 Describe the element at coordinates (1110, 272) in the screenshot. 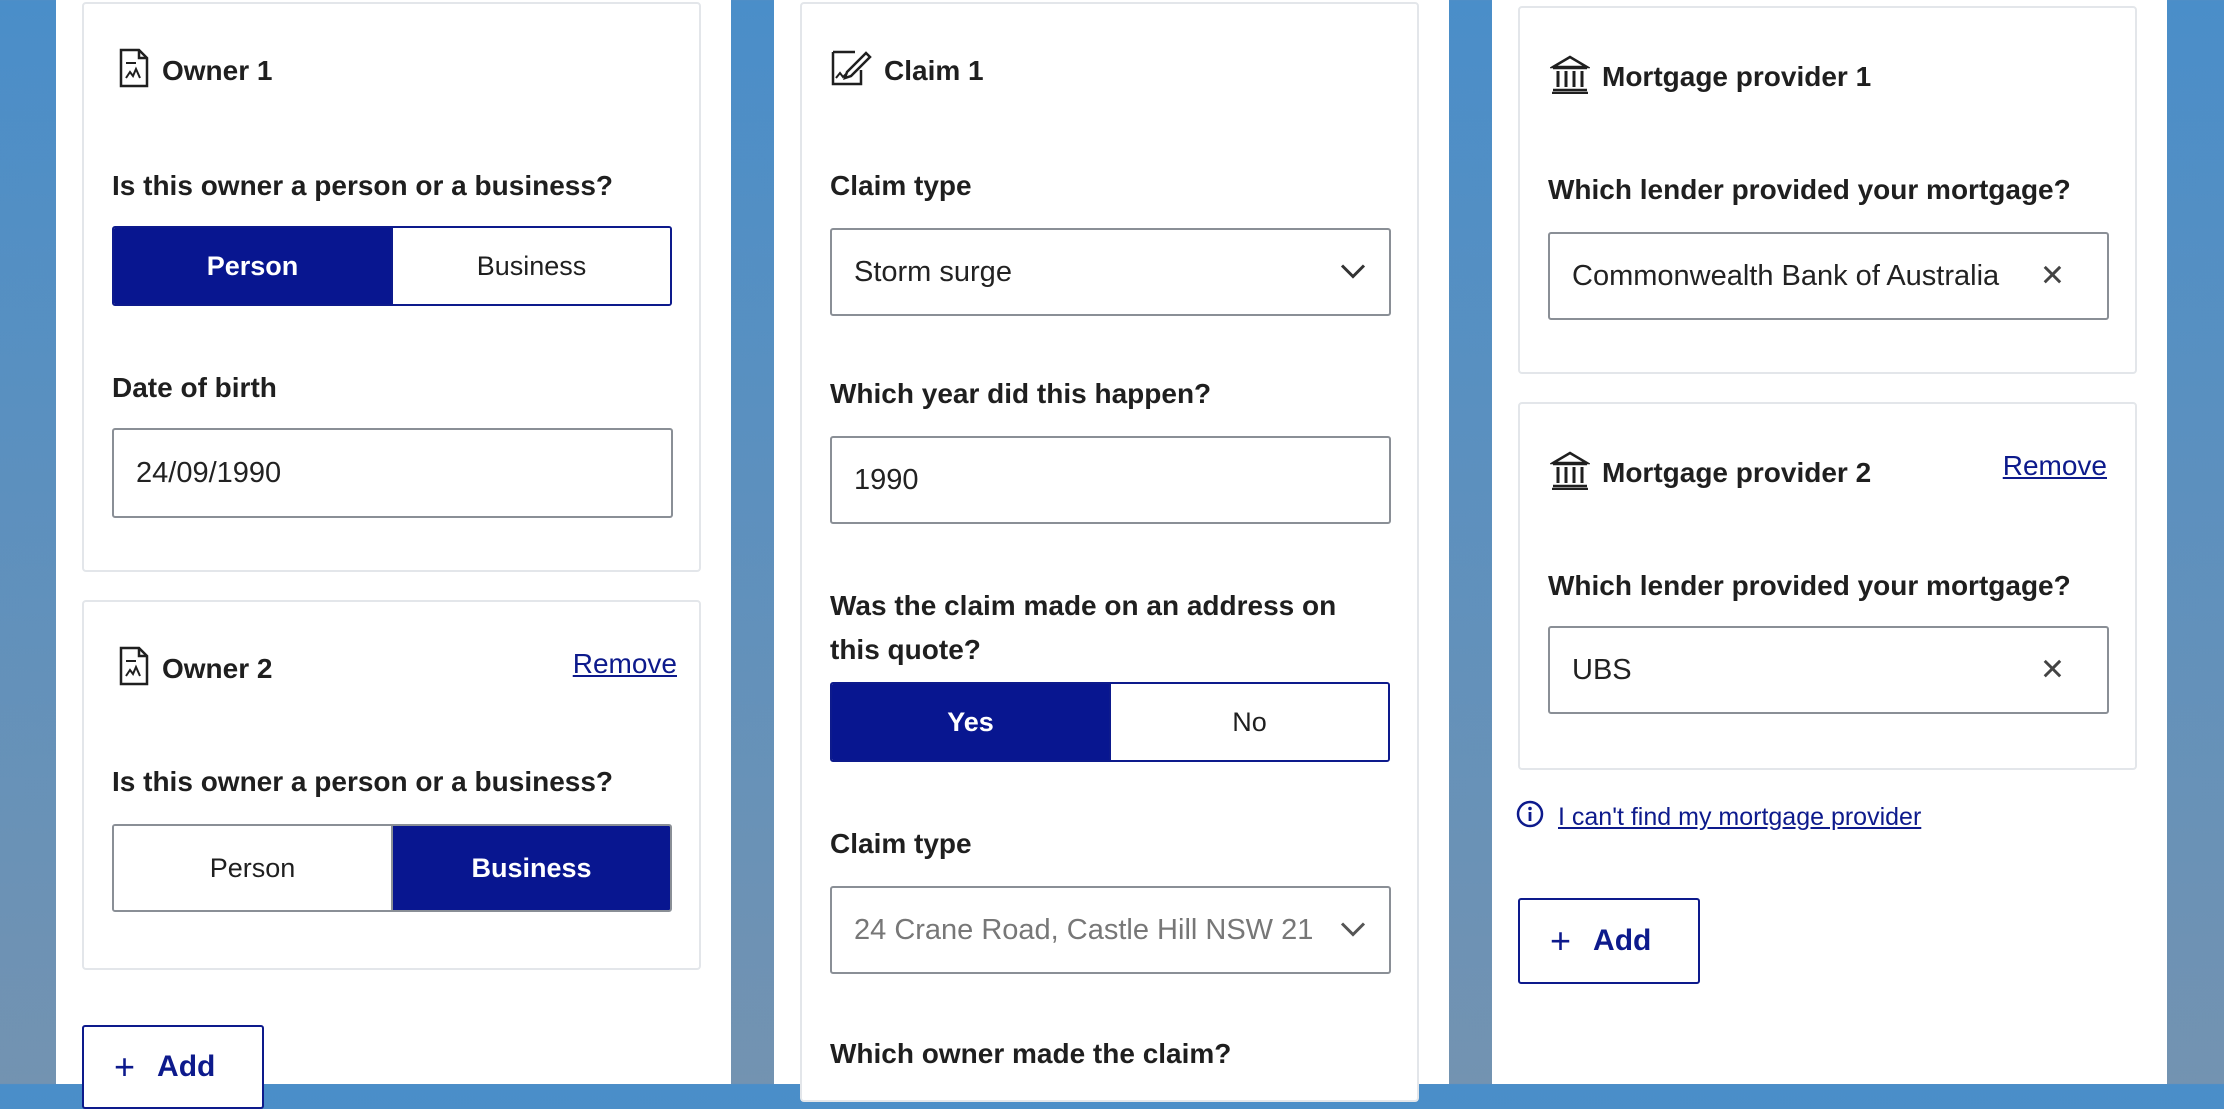

I see `claim-type-select: Storm surge` at that location.